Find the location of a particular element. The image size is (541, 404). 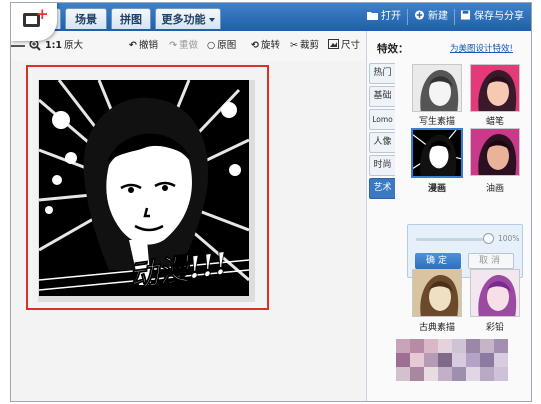

redo-button: ↷ 重做 is located at coordinates (183, 45).